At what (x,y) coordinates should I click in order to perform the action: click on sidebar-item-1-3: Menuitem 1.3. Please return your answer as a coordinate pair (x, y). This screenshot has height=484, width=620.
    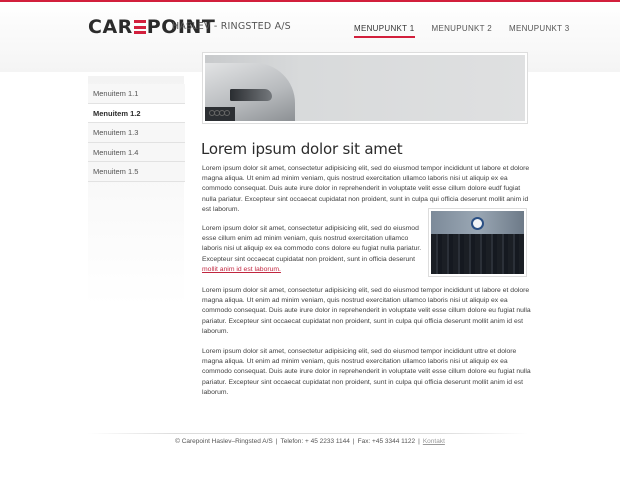
    Looking at the image, I should click on (136, 133).